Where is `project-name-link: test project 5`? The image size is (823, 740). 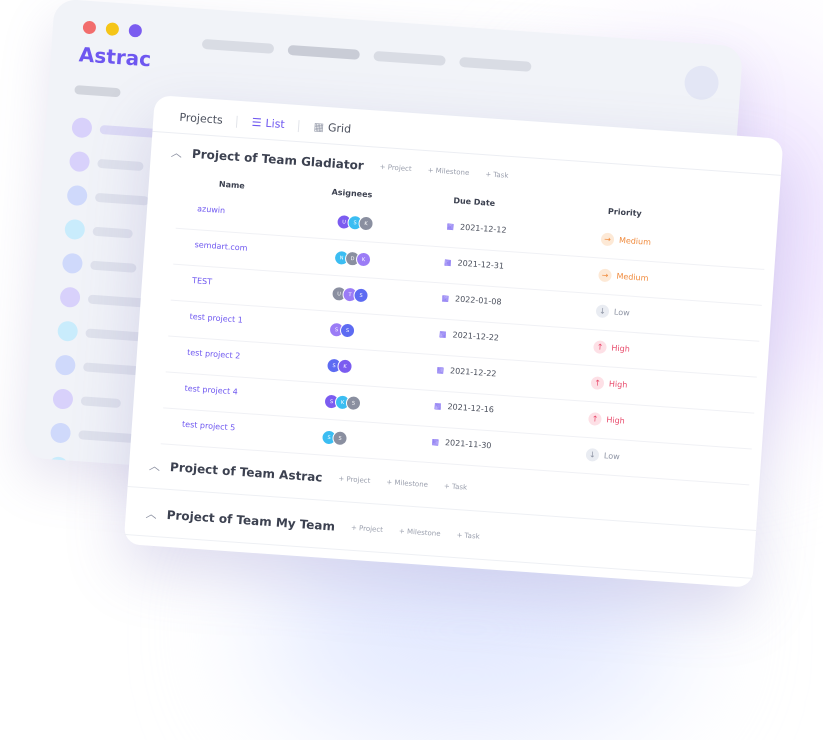
project-name-link: test project 5 is located at coordinates (209, 426).